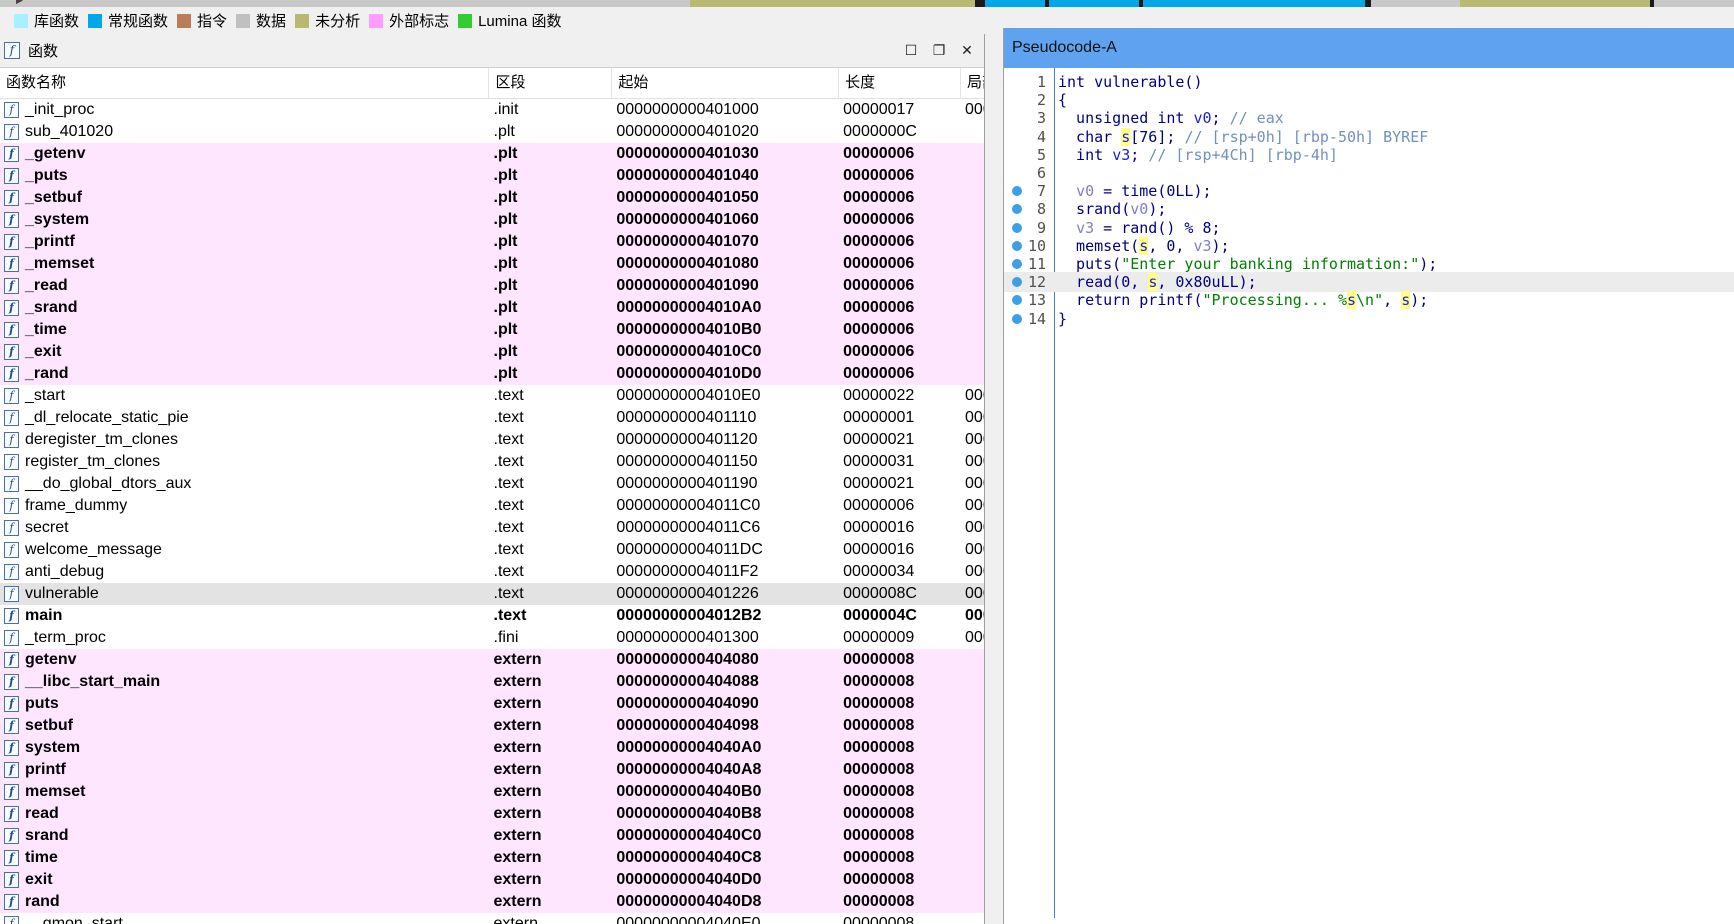 The image size is (1734, 924). Describe the element at coordinates (686, 417) in the screenshot. I see `function-start: 0000000000401110` at that location.